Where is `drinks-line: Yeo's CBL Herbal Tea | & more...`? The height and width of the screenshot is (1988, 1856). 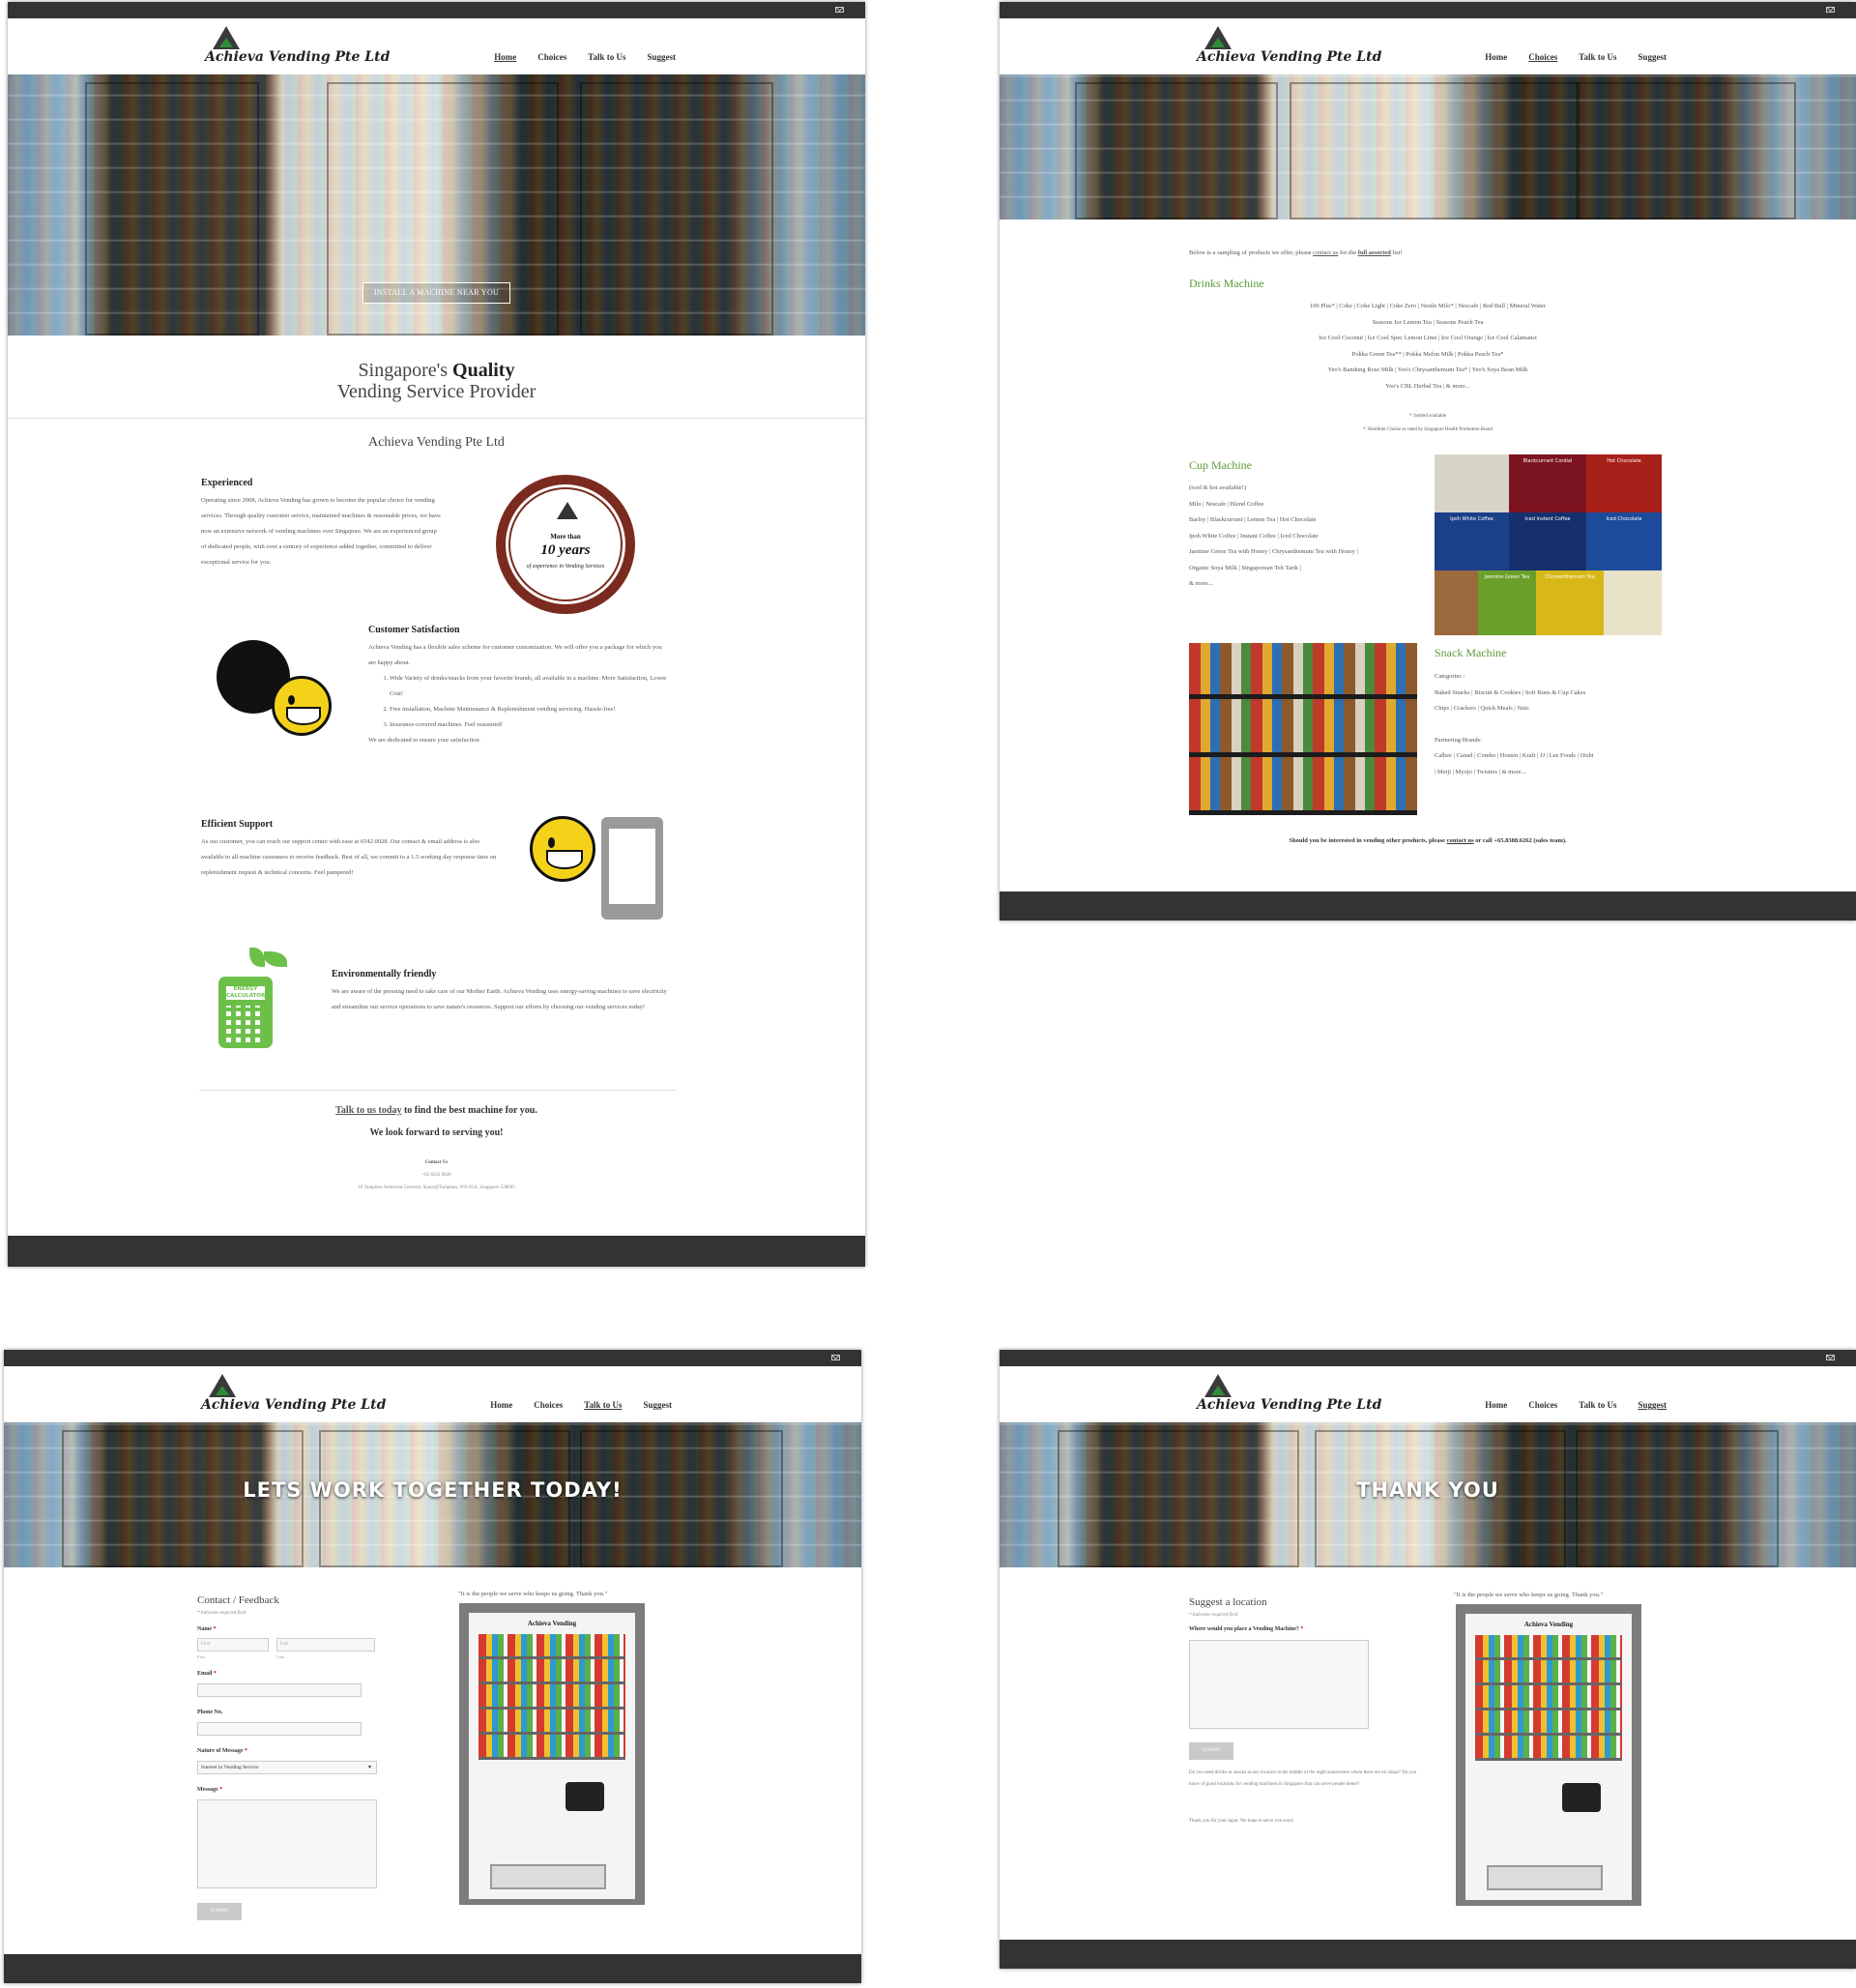
drinks-line: Yeo's CBL Herbal Tea | & more... is located at coordinates (1428, 386).